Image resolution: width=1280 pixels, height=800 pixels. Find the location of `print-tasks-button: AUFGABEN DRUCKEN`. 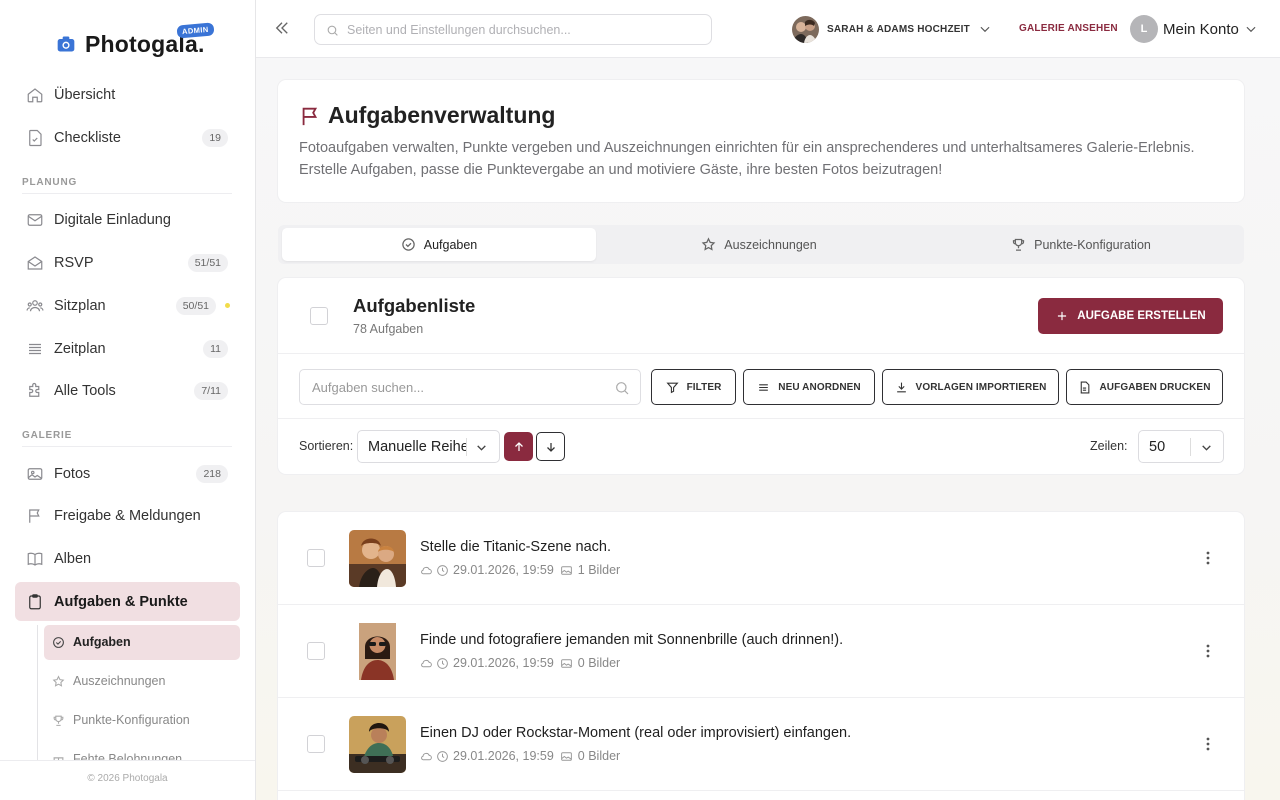

print-tasks-button: AUFGABEN DRUCKEN is located at coordinates (1144, 387).